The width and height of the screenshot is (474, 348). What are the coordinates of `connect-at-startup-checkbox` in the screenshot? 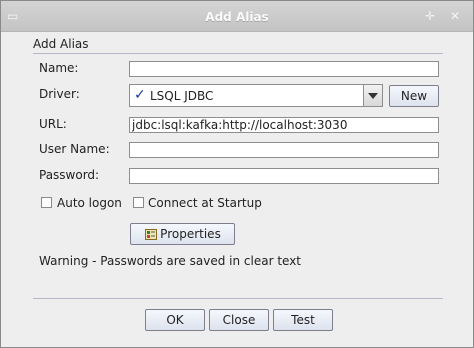 It's located at (138, 202).